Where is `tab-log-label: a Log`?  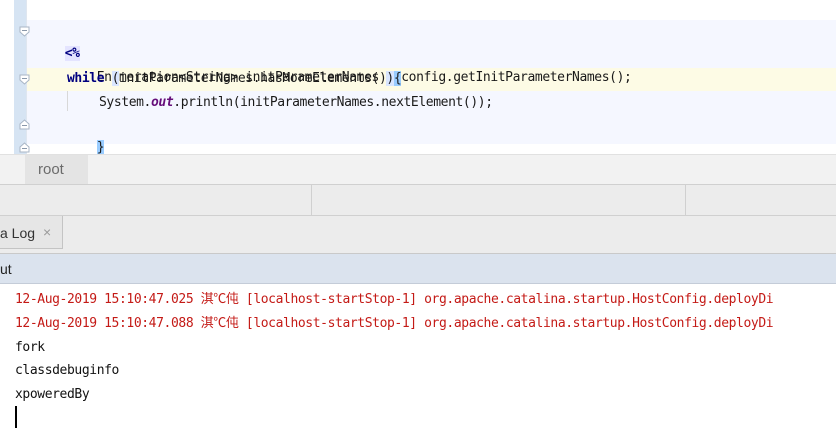
tab-log-label: a Log is located at coordinates (18, 233).